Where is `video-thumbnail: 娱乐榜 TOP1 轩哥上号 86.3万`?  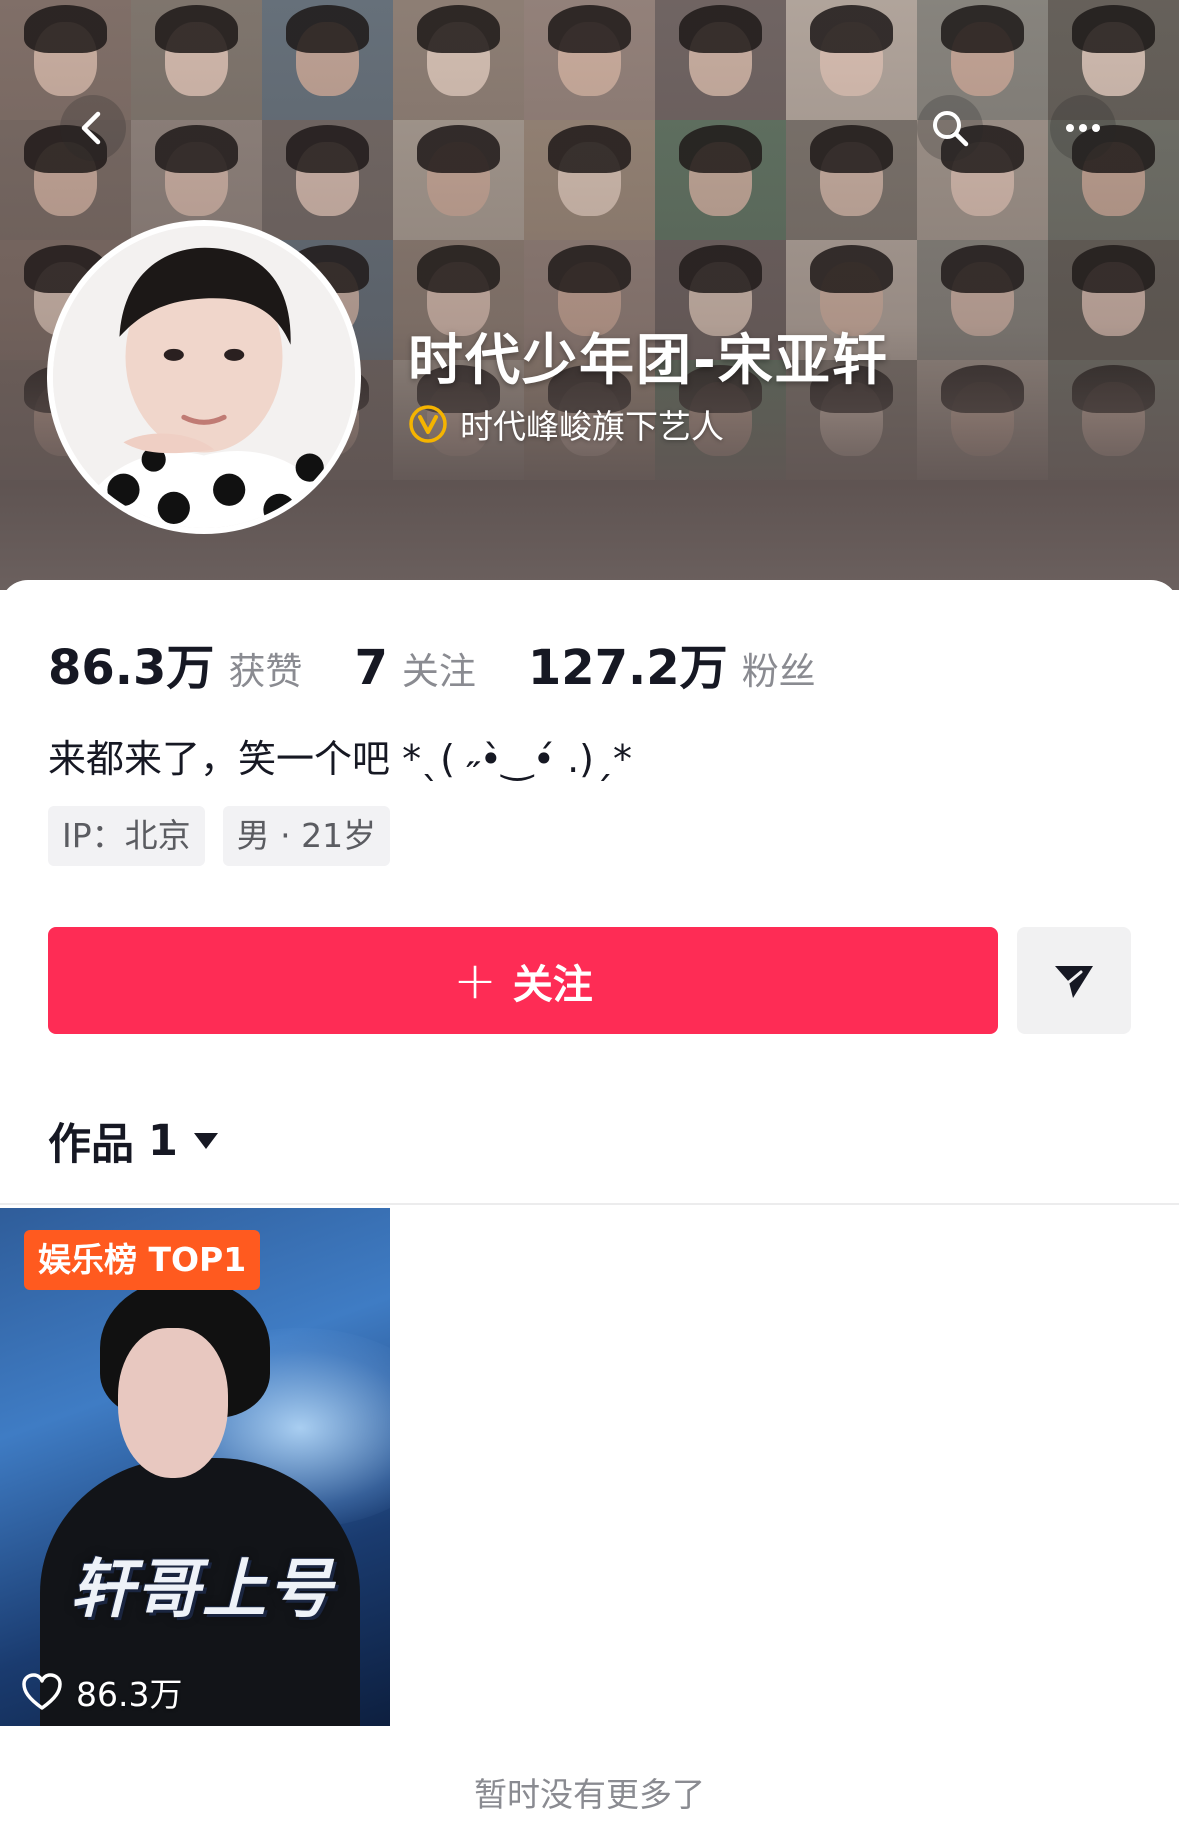
video-thumbnail: 娱乐榜 TOP1 轩哥上号 86.3万 is located at coordinates (195, 1467).